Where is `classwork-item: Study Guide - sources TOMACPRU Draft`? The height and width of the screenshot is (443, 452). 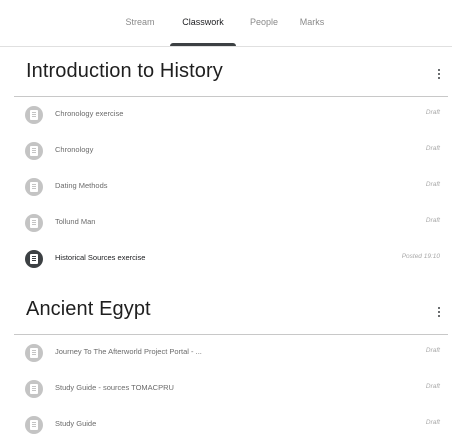
classwork-item: Study Guide - sources TOMACPRU Draft is located at coordinates (231, 389).